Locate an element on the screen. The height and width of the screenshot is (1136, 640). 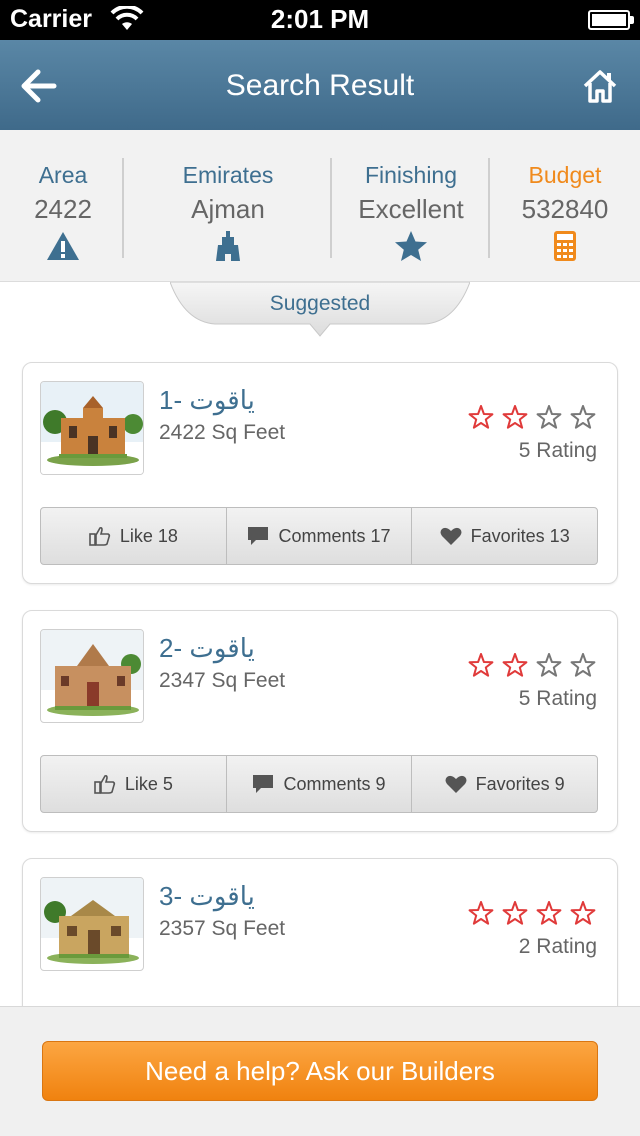
rating-count: 2 Rating is located at coordinates (557, 946).